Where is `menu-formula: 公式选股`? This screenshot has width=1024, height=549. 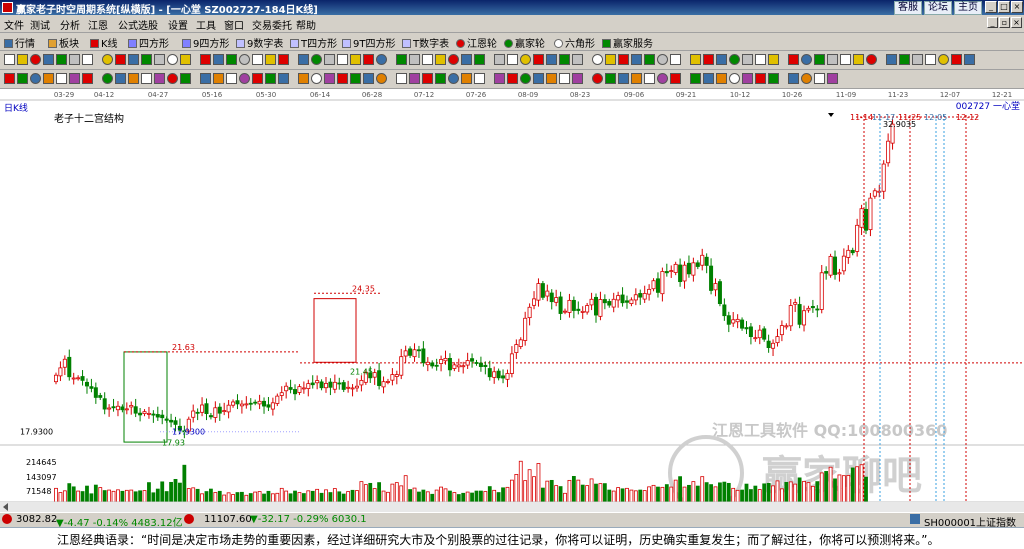 menu-formula: 公式选股 is located at coordinates (138, 24).